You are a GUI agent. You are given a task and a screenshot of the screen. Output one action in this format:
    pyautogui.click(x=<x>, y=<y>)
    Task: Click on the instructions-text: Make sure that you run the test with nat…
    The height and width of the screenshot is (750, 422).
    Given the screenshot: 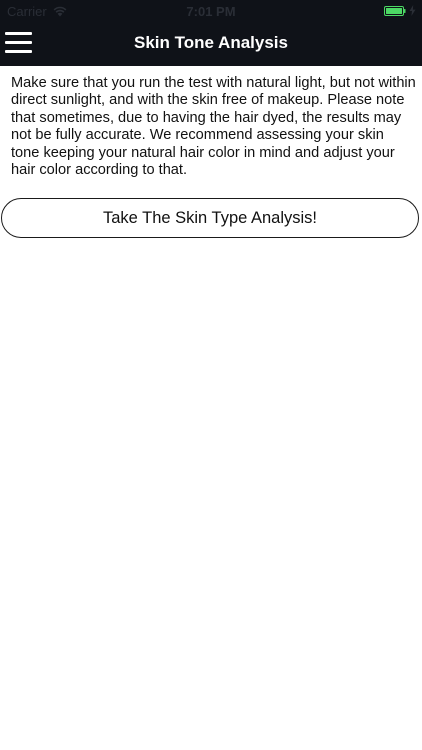 What is the action you would take?
    pyautogui.click(x=213, y=127)
    